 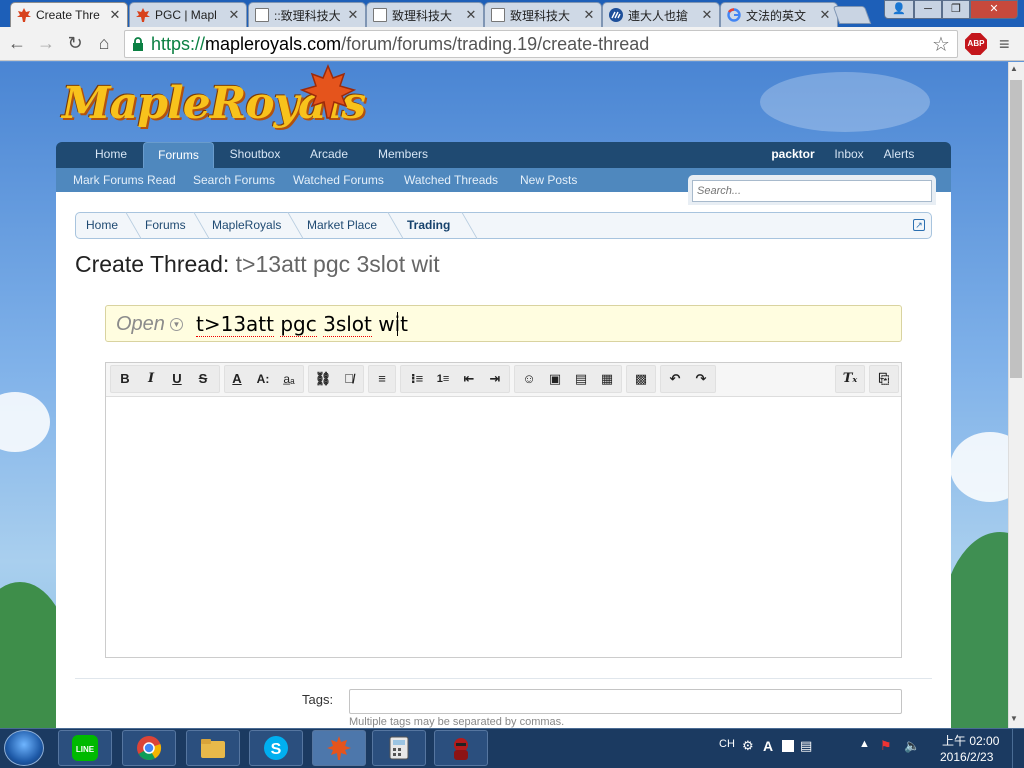 I want to click on tab-chihlee-1: ::致理科技大 ✕, so click(x=307, y=14).